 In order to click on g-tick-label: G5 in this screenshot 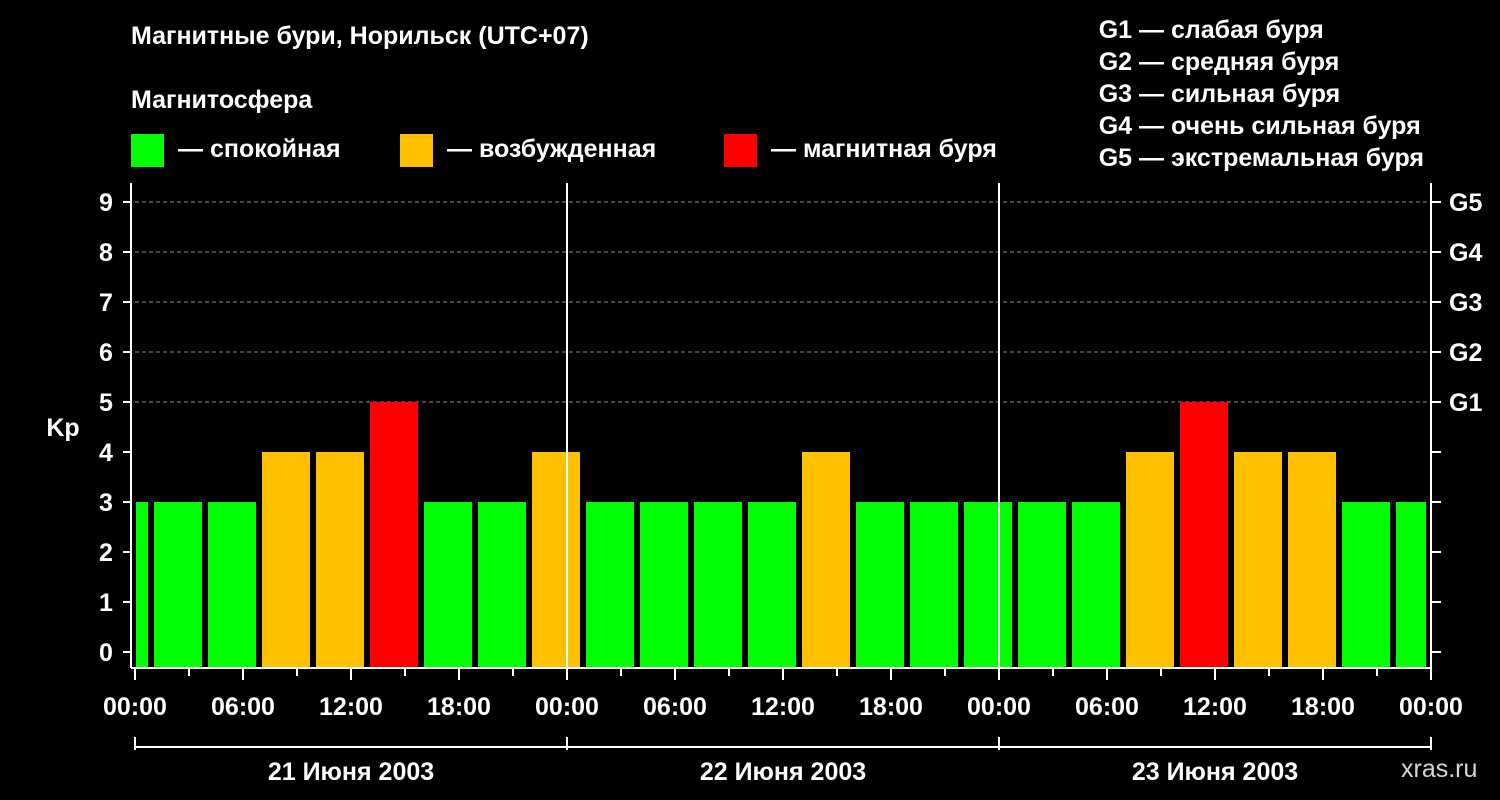, I will do `click(1465, 203)`.